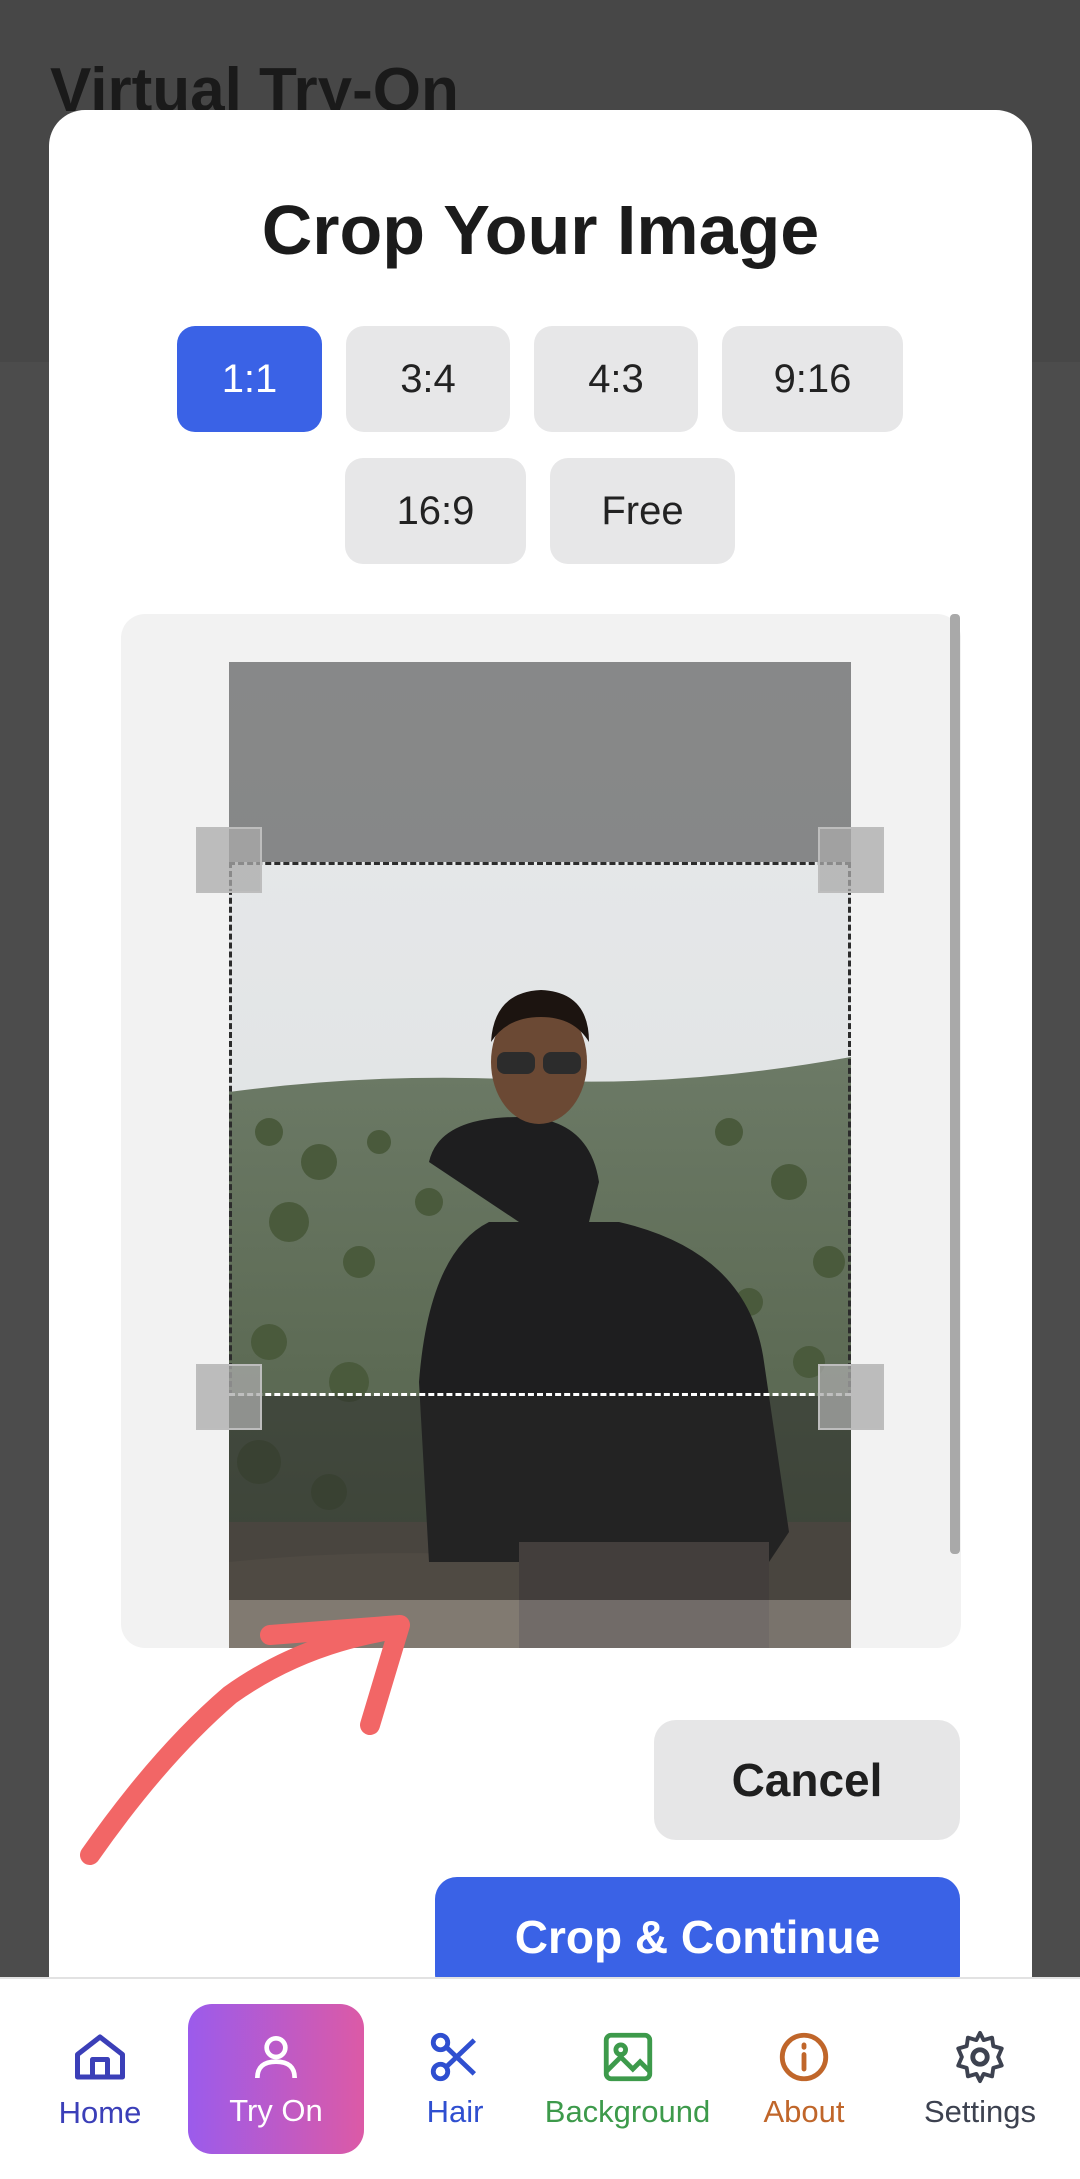 This screenshot has width=1080, height=2179. What do you see at coordinates (627, 2057) in the screenshot?
I see `image-icon` at bounding box center [627, 2057].